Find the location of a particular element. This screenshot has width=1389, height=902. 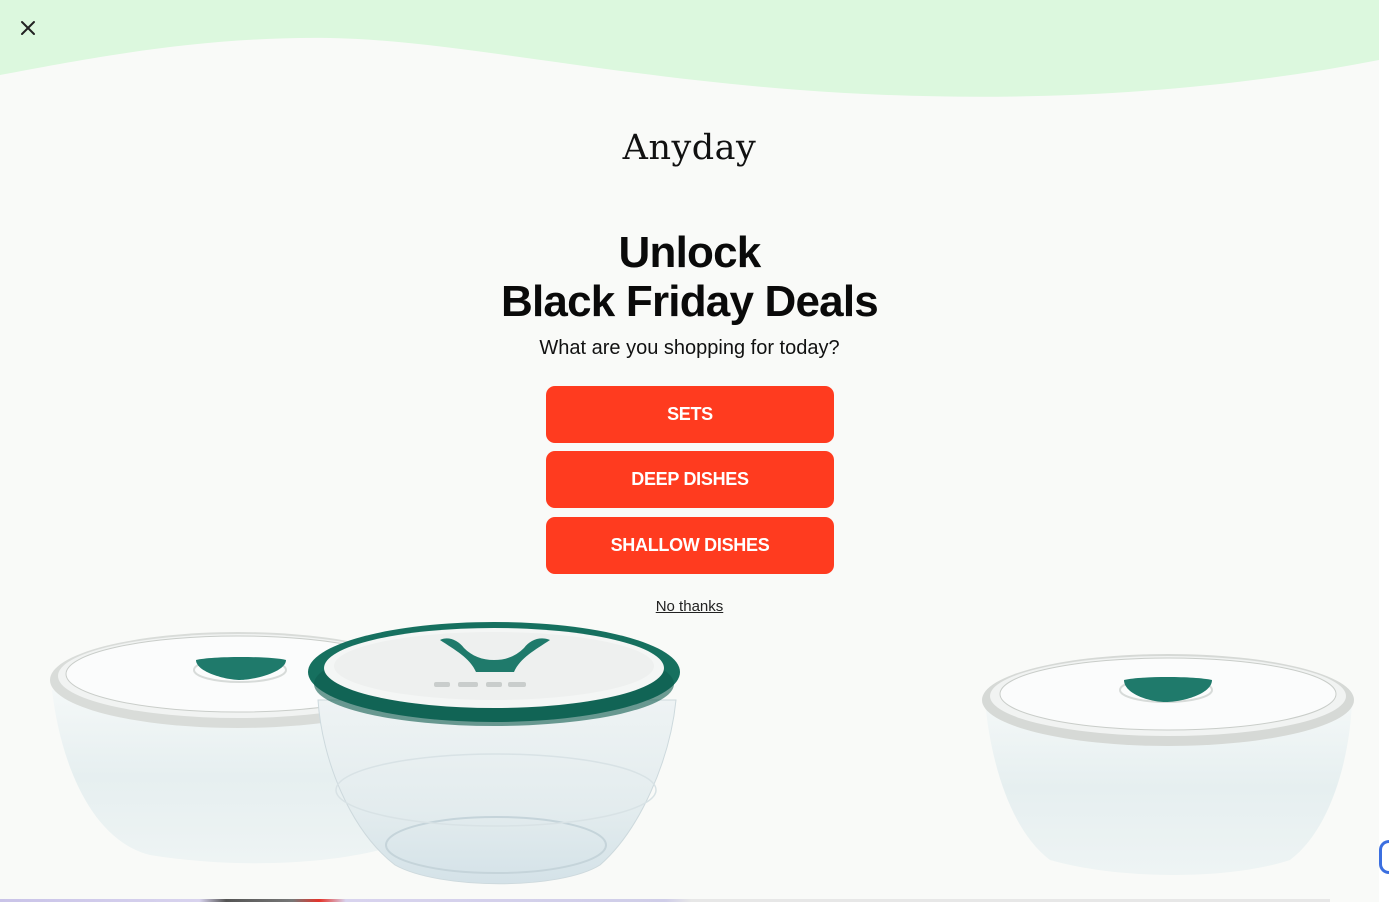

deep-dishes-button: DEEP DISHES is located at coordinates (690, 479).